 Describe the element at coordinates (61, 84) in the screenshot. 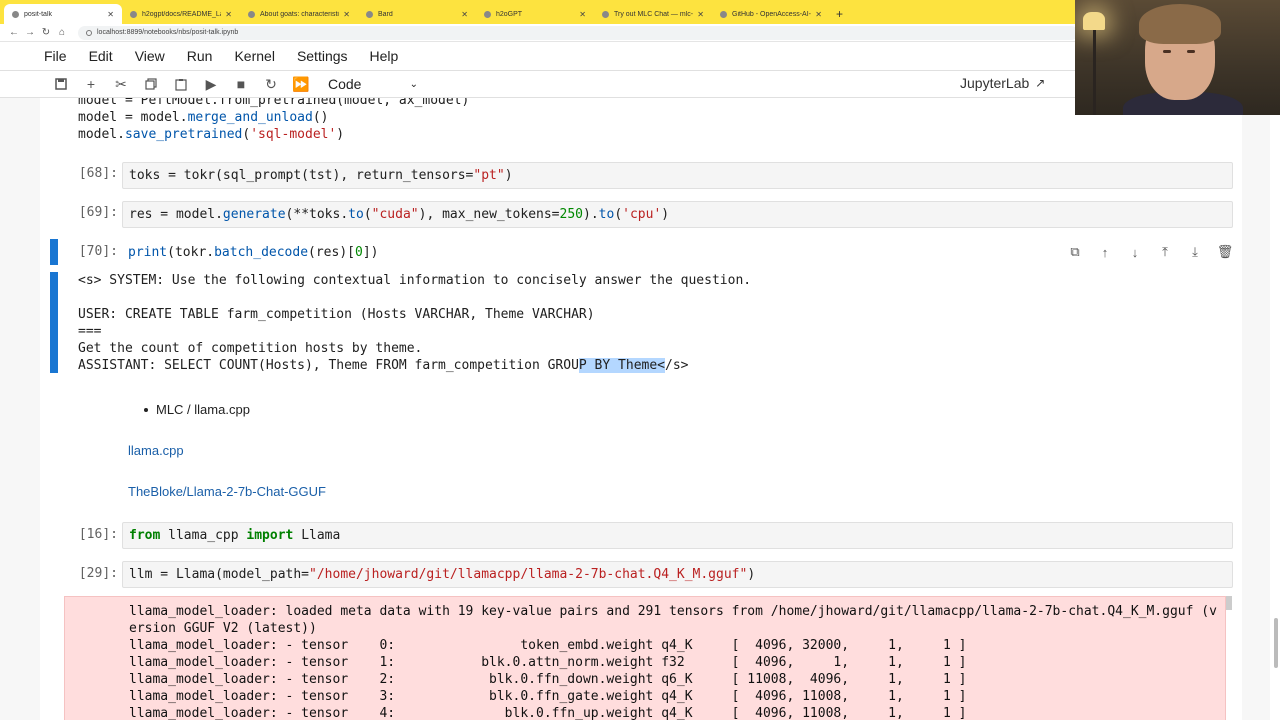

I see `save-icon` at that location.